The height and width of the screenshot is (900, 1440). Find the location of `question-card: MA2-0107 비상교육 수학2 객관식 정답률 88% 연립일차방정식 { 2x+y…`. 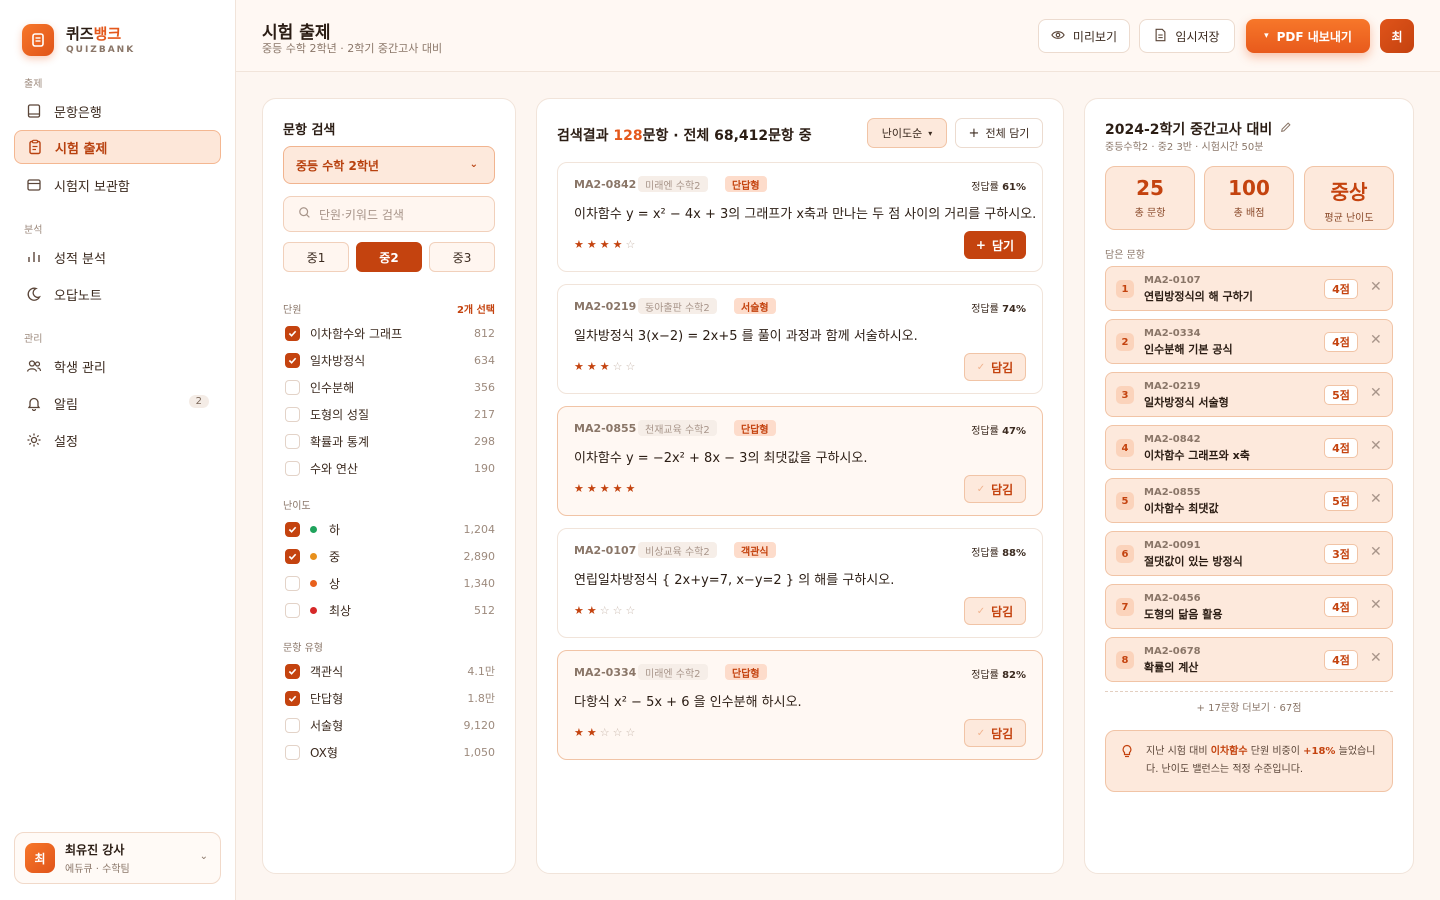

question-card: MA2-0107 비상교육 수학2 객관식 정답률 88% 연립일차방정식 { 2x+y… is located at coordinates (800, 583).